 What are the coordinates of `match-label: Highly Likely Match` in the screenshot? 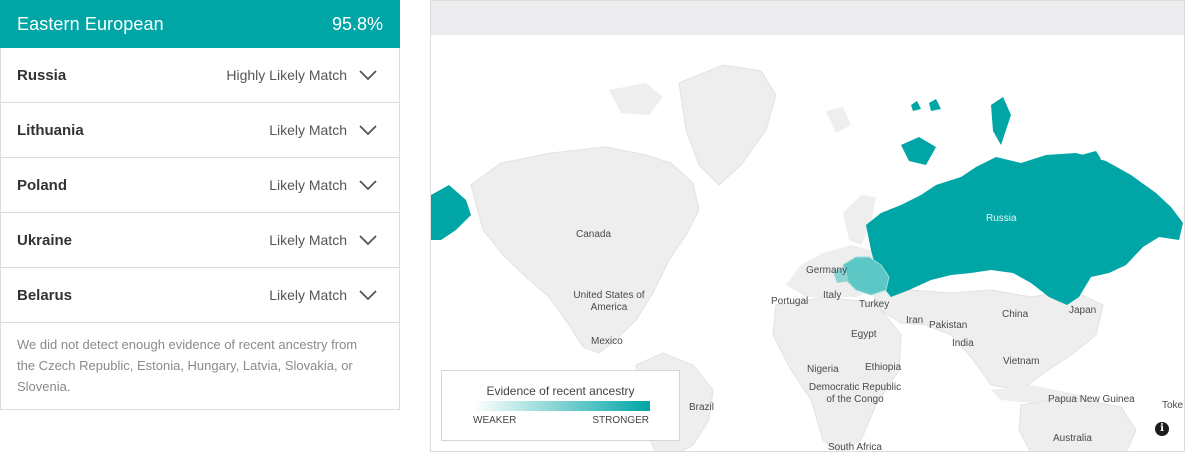 It's located at (286, 75).